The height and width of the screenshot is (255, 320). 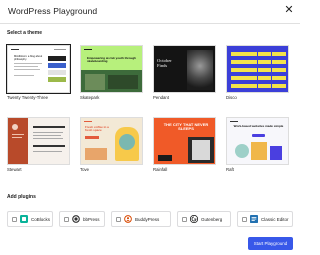 What do you see at coordinates (91, 219) in the screenshot?
I see `plugin-label: bbPress` at bounding box center [91, 219].